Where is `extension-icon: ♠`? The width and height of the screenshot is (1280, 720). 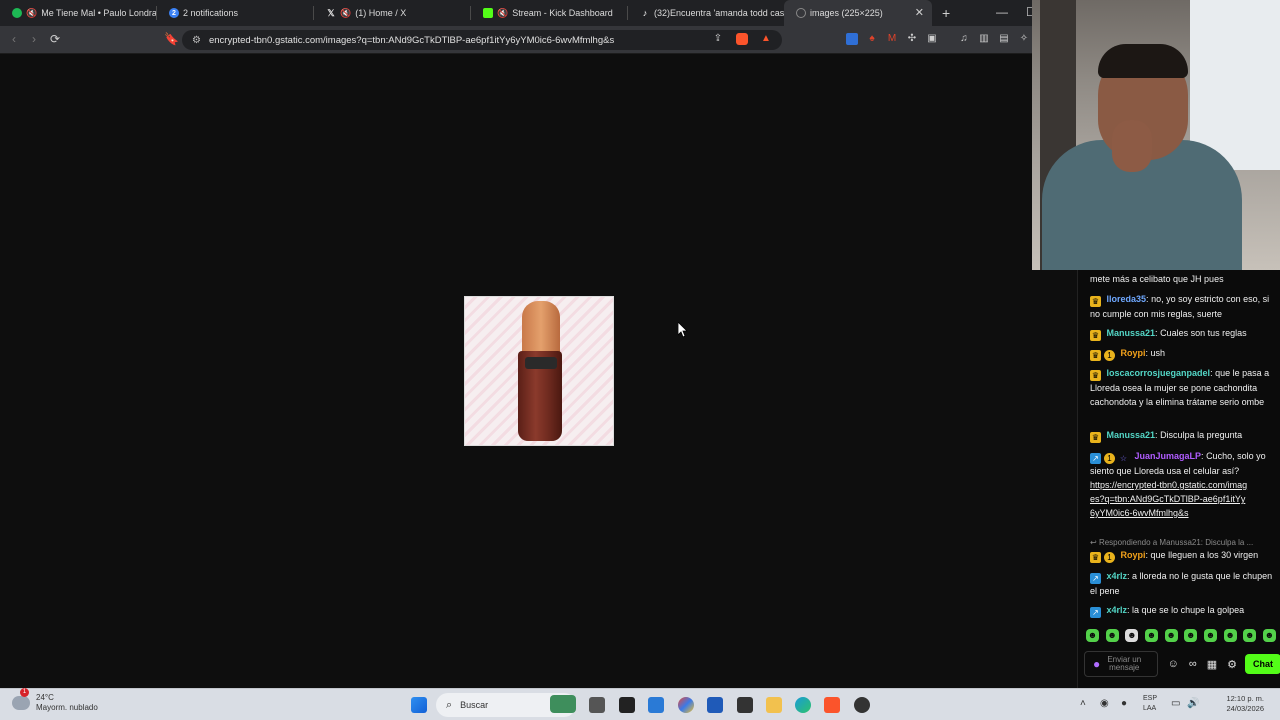
extension-icon: ♠ is located at coordinates (872, 39).